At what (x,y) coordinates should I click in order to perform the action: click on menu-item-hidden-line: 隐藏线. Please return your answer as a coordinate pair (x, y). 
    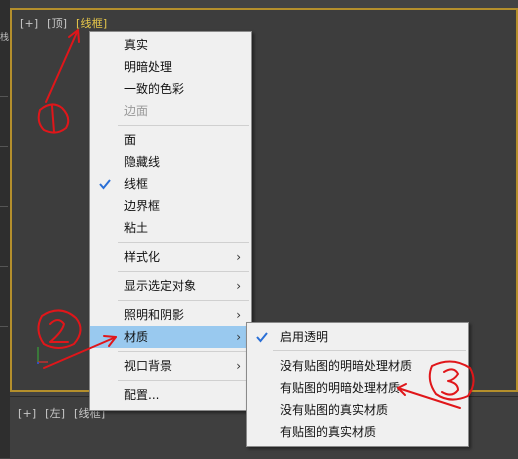
    Looking at the image, I should click on (170, 162).